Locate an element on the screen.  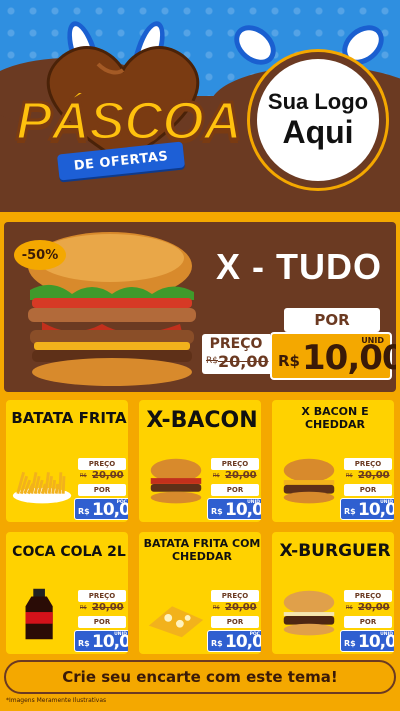
product-card: X-BACON PREÇO R$ 20,00 POR R$10,00UNID is located at coordinates (200, 461).